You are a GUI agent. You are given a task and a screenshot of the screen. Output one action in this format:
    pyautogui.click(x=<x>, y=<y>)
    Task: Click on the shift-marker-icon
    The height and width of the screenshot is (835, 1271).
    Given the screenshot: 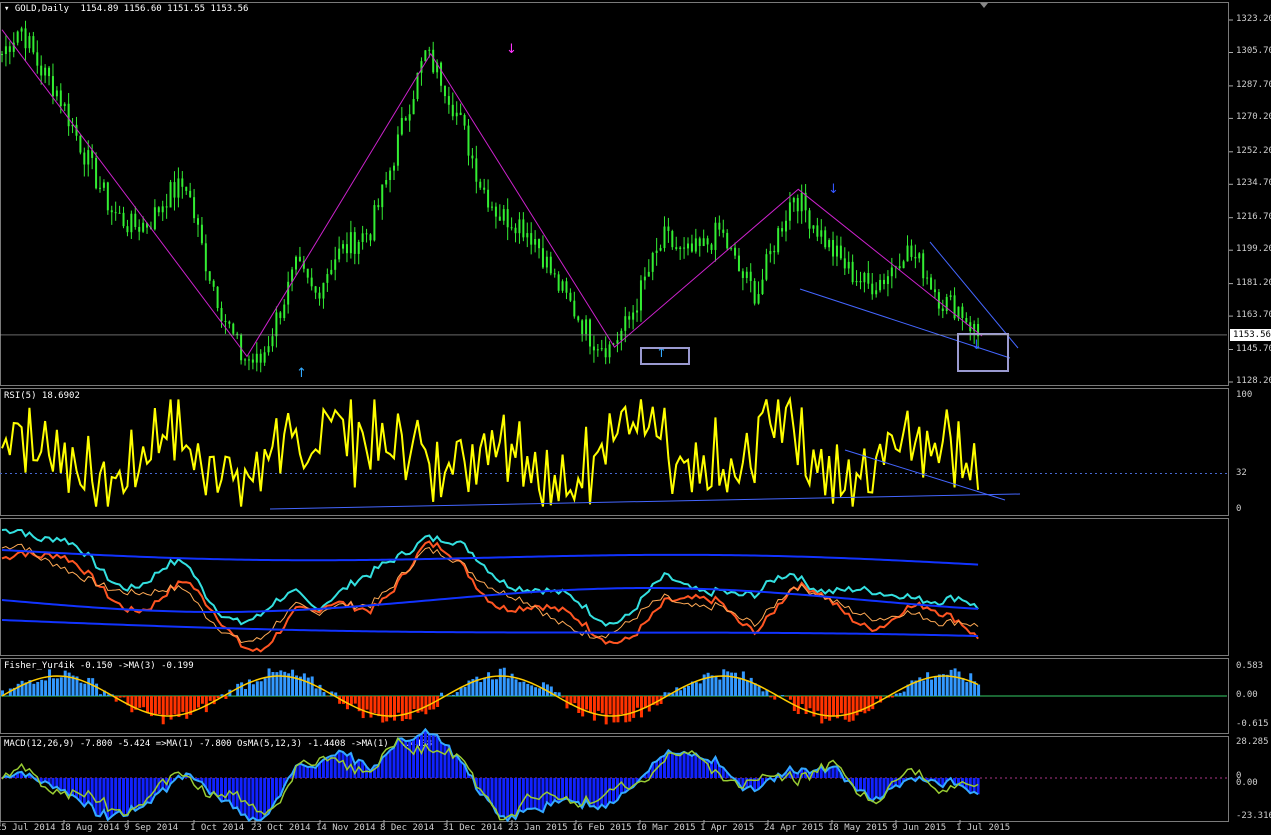 What is the action you would take?
    pyautogui.click(x=984, y=5)
    